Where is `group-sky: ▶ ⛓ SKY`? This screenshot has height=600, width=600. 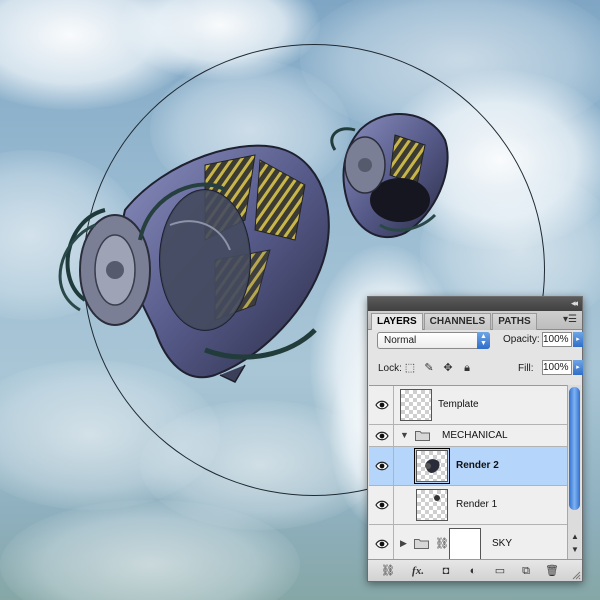 group-sky: ▶ ⛓ SKY is located at coordinates (468, 542).